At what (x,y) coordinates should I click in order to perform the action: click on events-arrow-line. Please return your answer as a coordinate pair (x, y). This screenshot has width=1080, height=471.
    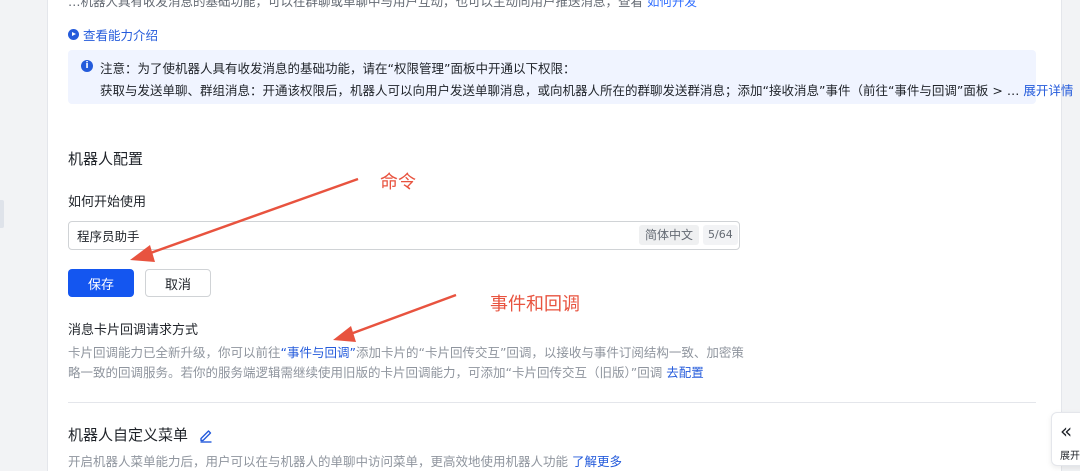
    Looking at the image, I should click on (400, 315).